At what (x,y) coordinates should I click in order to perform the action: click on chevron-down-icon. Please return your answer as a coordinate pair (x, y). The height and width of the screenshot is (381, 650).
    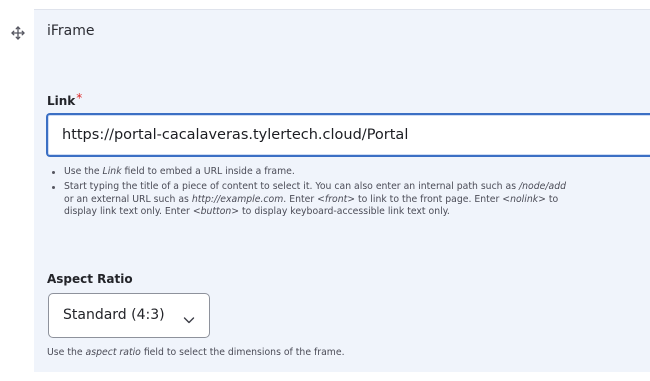
    Looking at the image, I should click on (189, 317).